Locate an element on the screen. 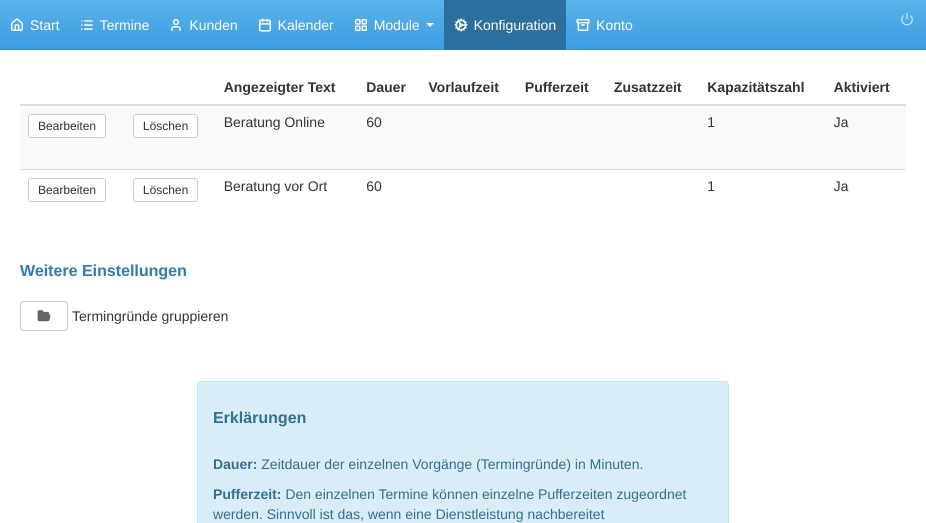  list-icon is located at coordinates (87, 25).